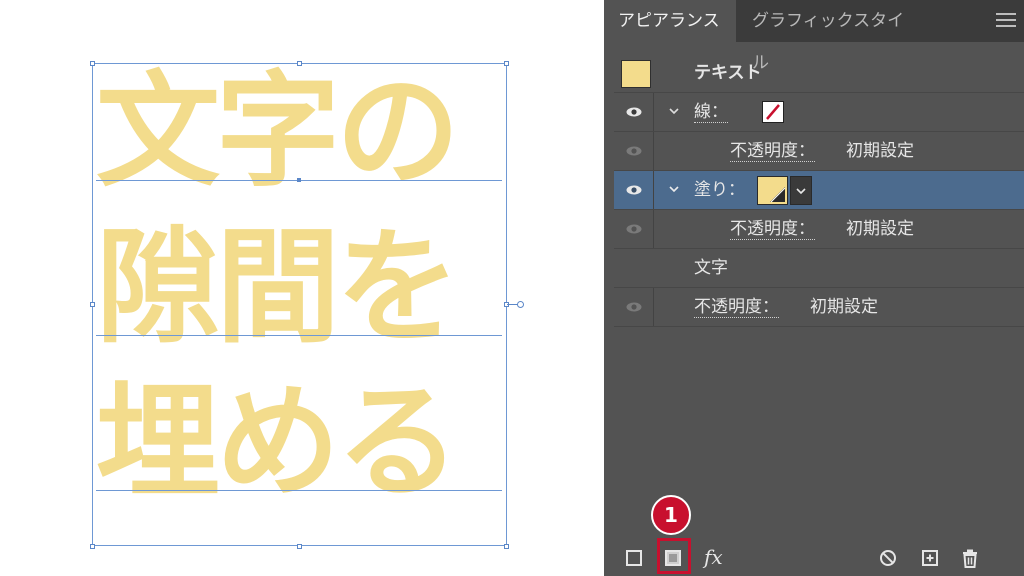 The image size is (1024, 576). Describe the element at coordinates (819, 73) in the screenshot. I see `appearance-row-text: テキスト` at that location.